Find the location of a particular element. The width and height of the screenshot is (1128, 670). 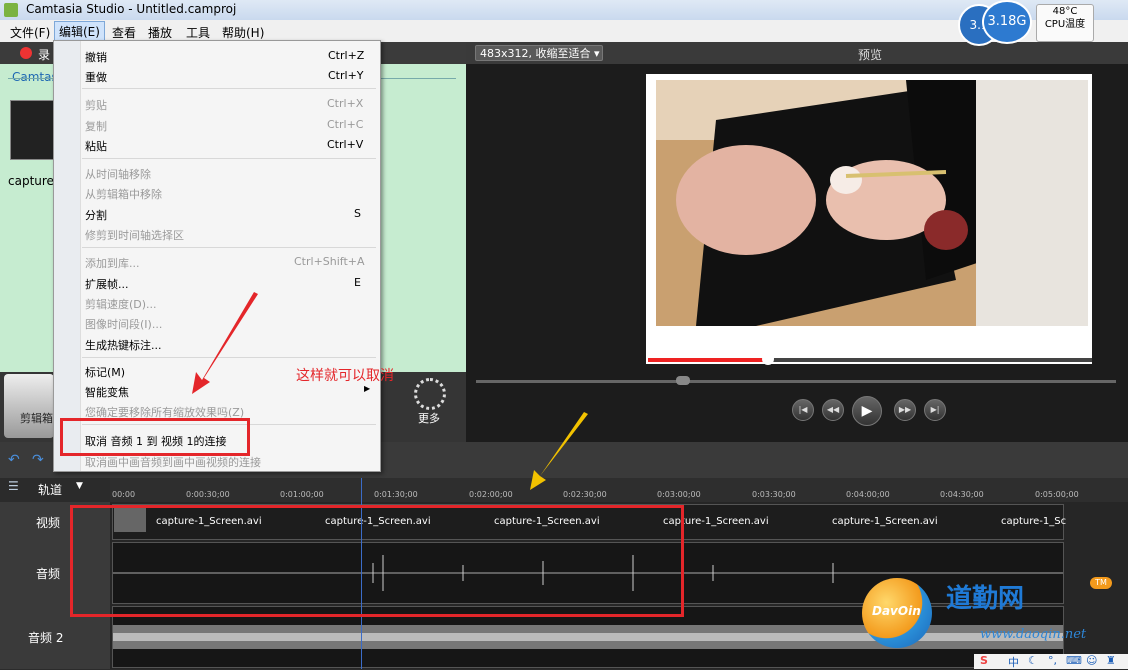

watermark-url: www.daoqin.net is located at coordinates (1033, 634).